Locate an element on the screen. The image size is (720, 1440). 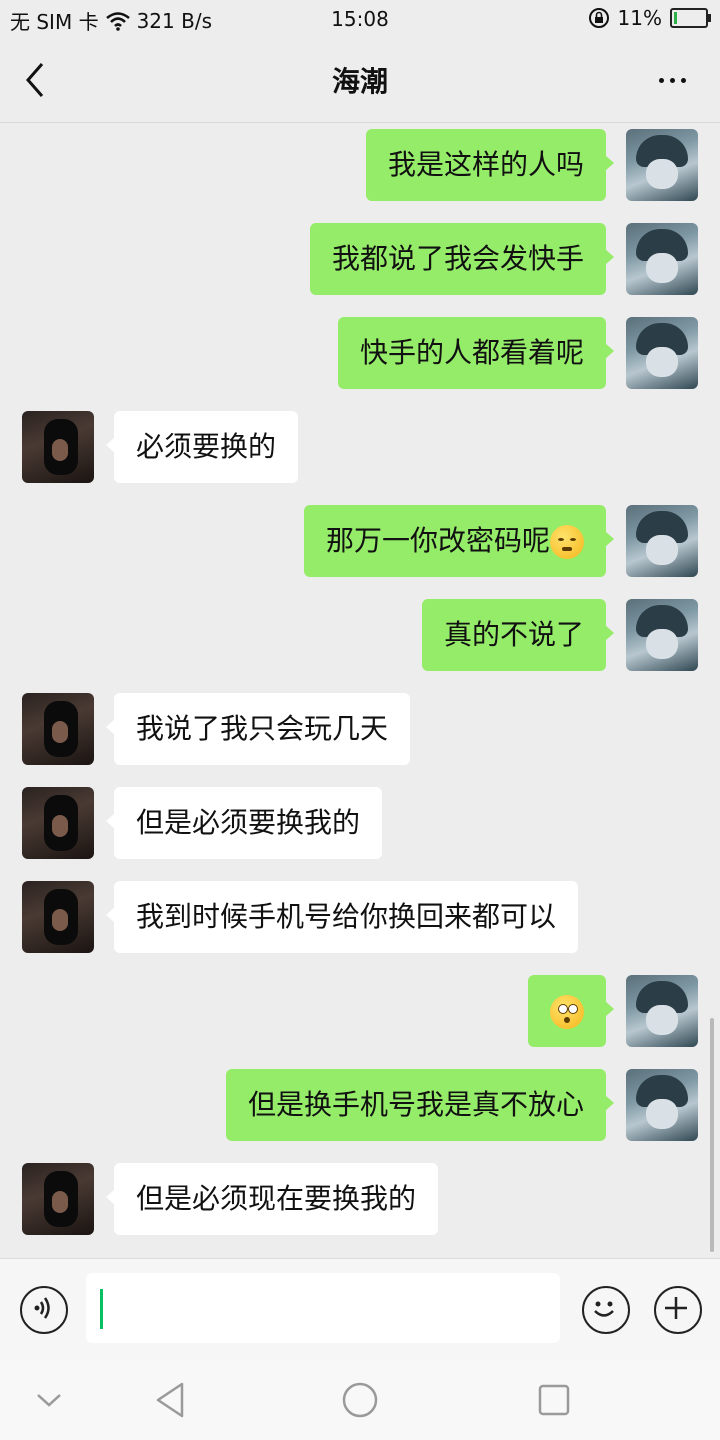
message-row: 快手的人都看着呢 is located at coordinates (360, 353).